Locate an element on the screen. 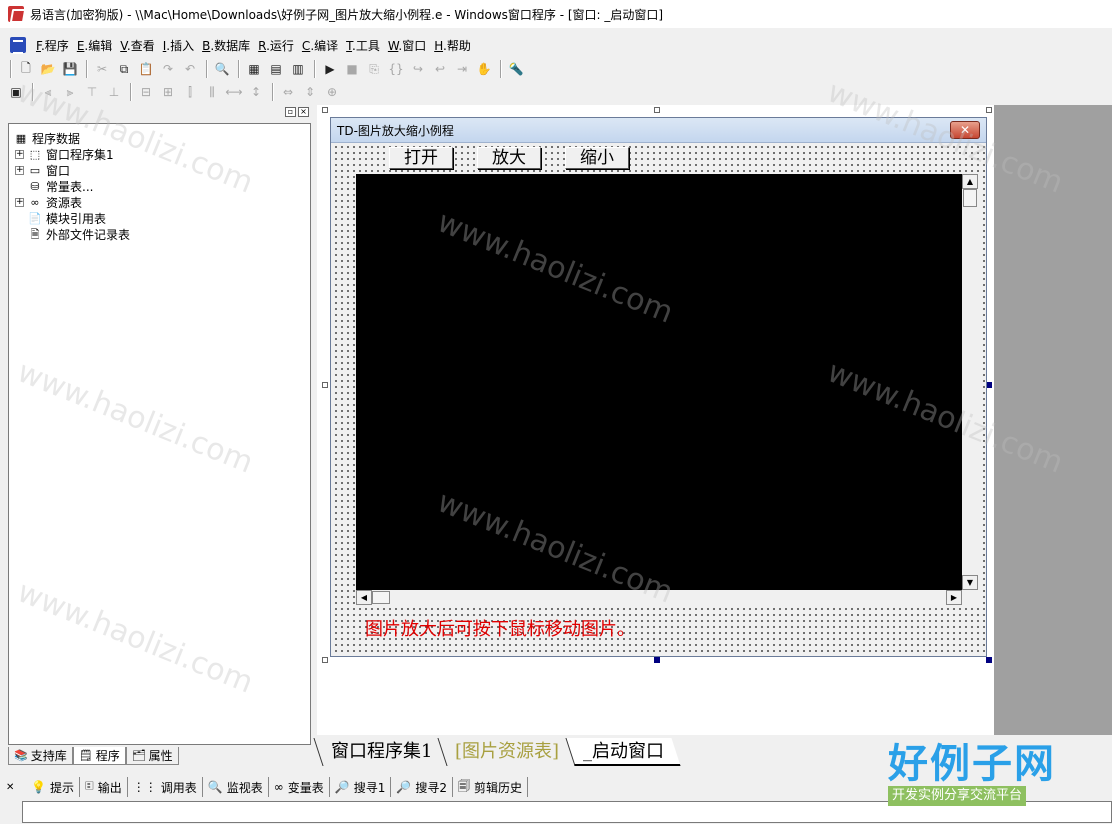 This screenshot has height=824, width=1112. watch-icon: 🔍 is located at coordinates (215, 787).